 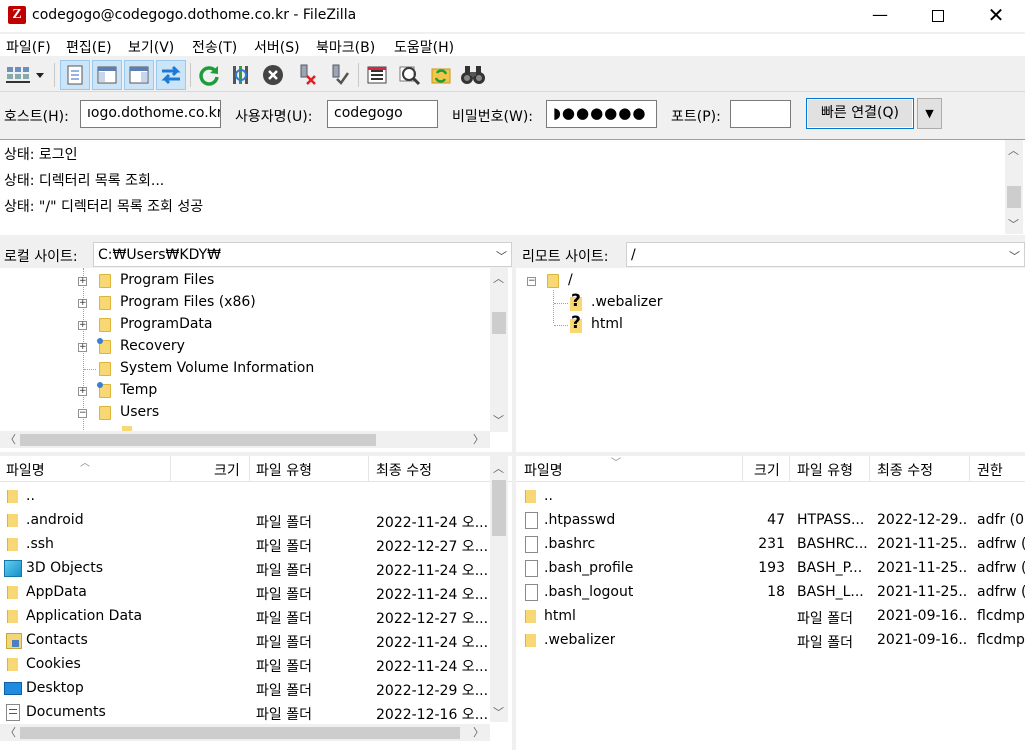 I want to click on tree-item-programdata: + ProgramData, so click(x=245, y=325).